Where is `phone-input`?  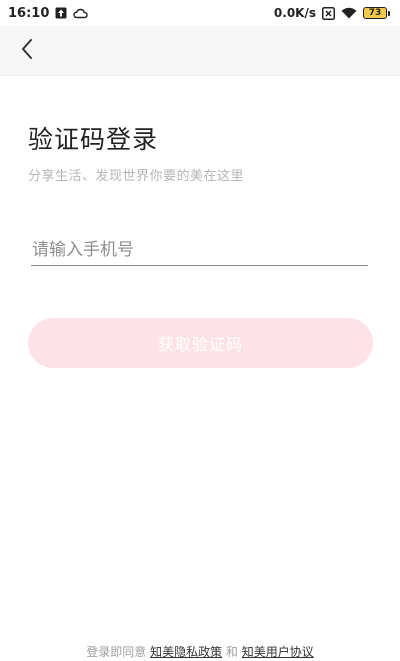
phone-input is located at coordinates (199, 250).